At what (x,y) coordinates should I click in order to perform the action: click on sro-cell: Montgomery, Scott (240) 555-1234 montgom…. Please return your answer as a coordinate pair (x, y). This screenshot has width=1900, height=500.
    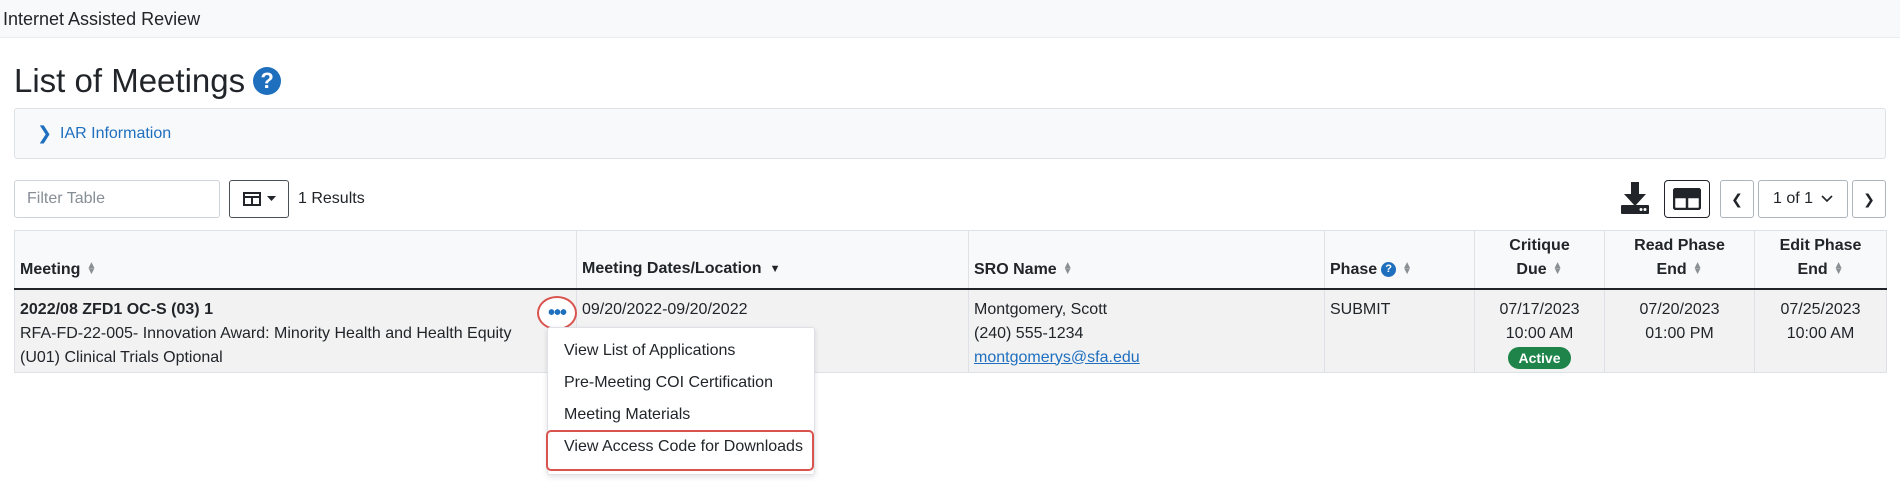
    Looking at the image, I should click on (1146, 330).